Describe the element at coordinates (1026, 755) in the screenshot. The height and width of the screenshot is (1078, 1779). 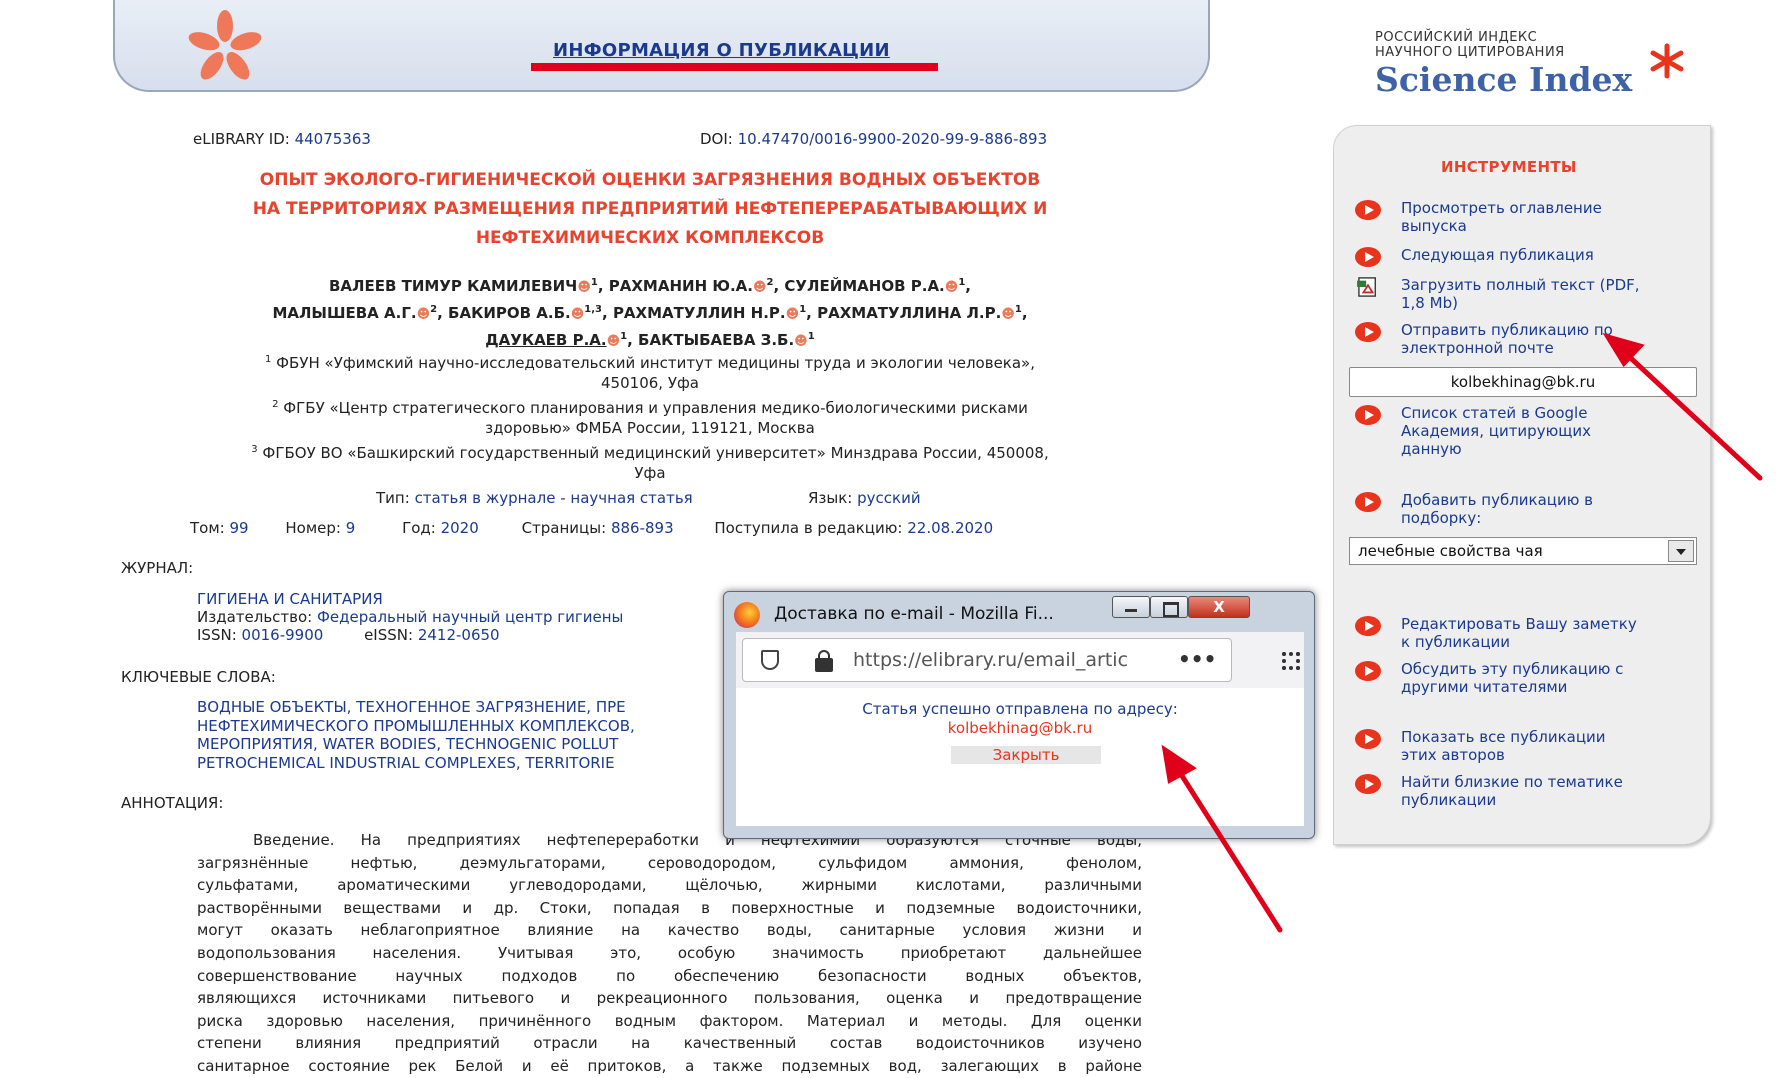
I see `close-button: Закрыть` at that location.